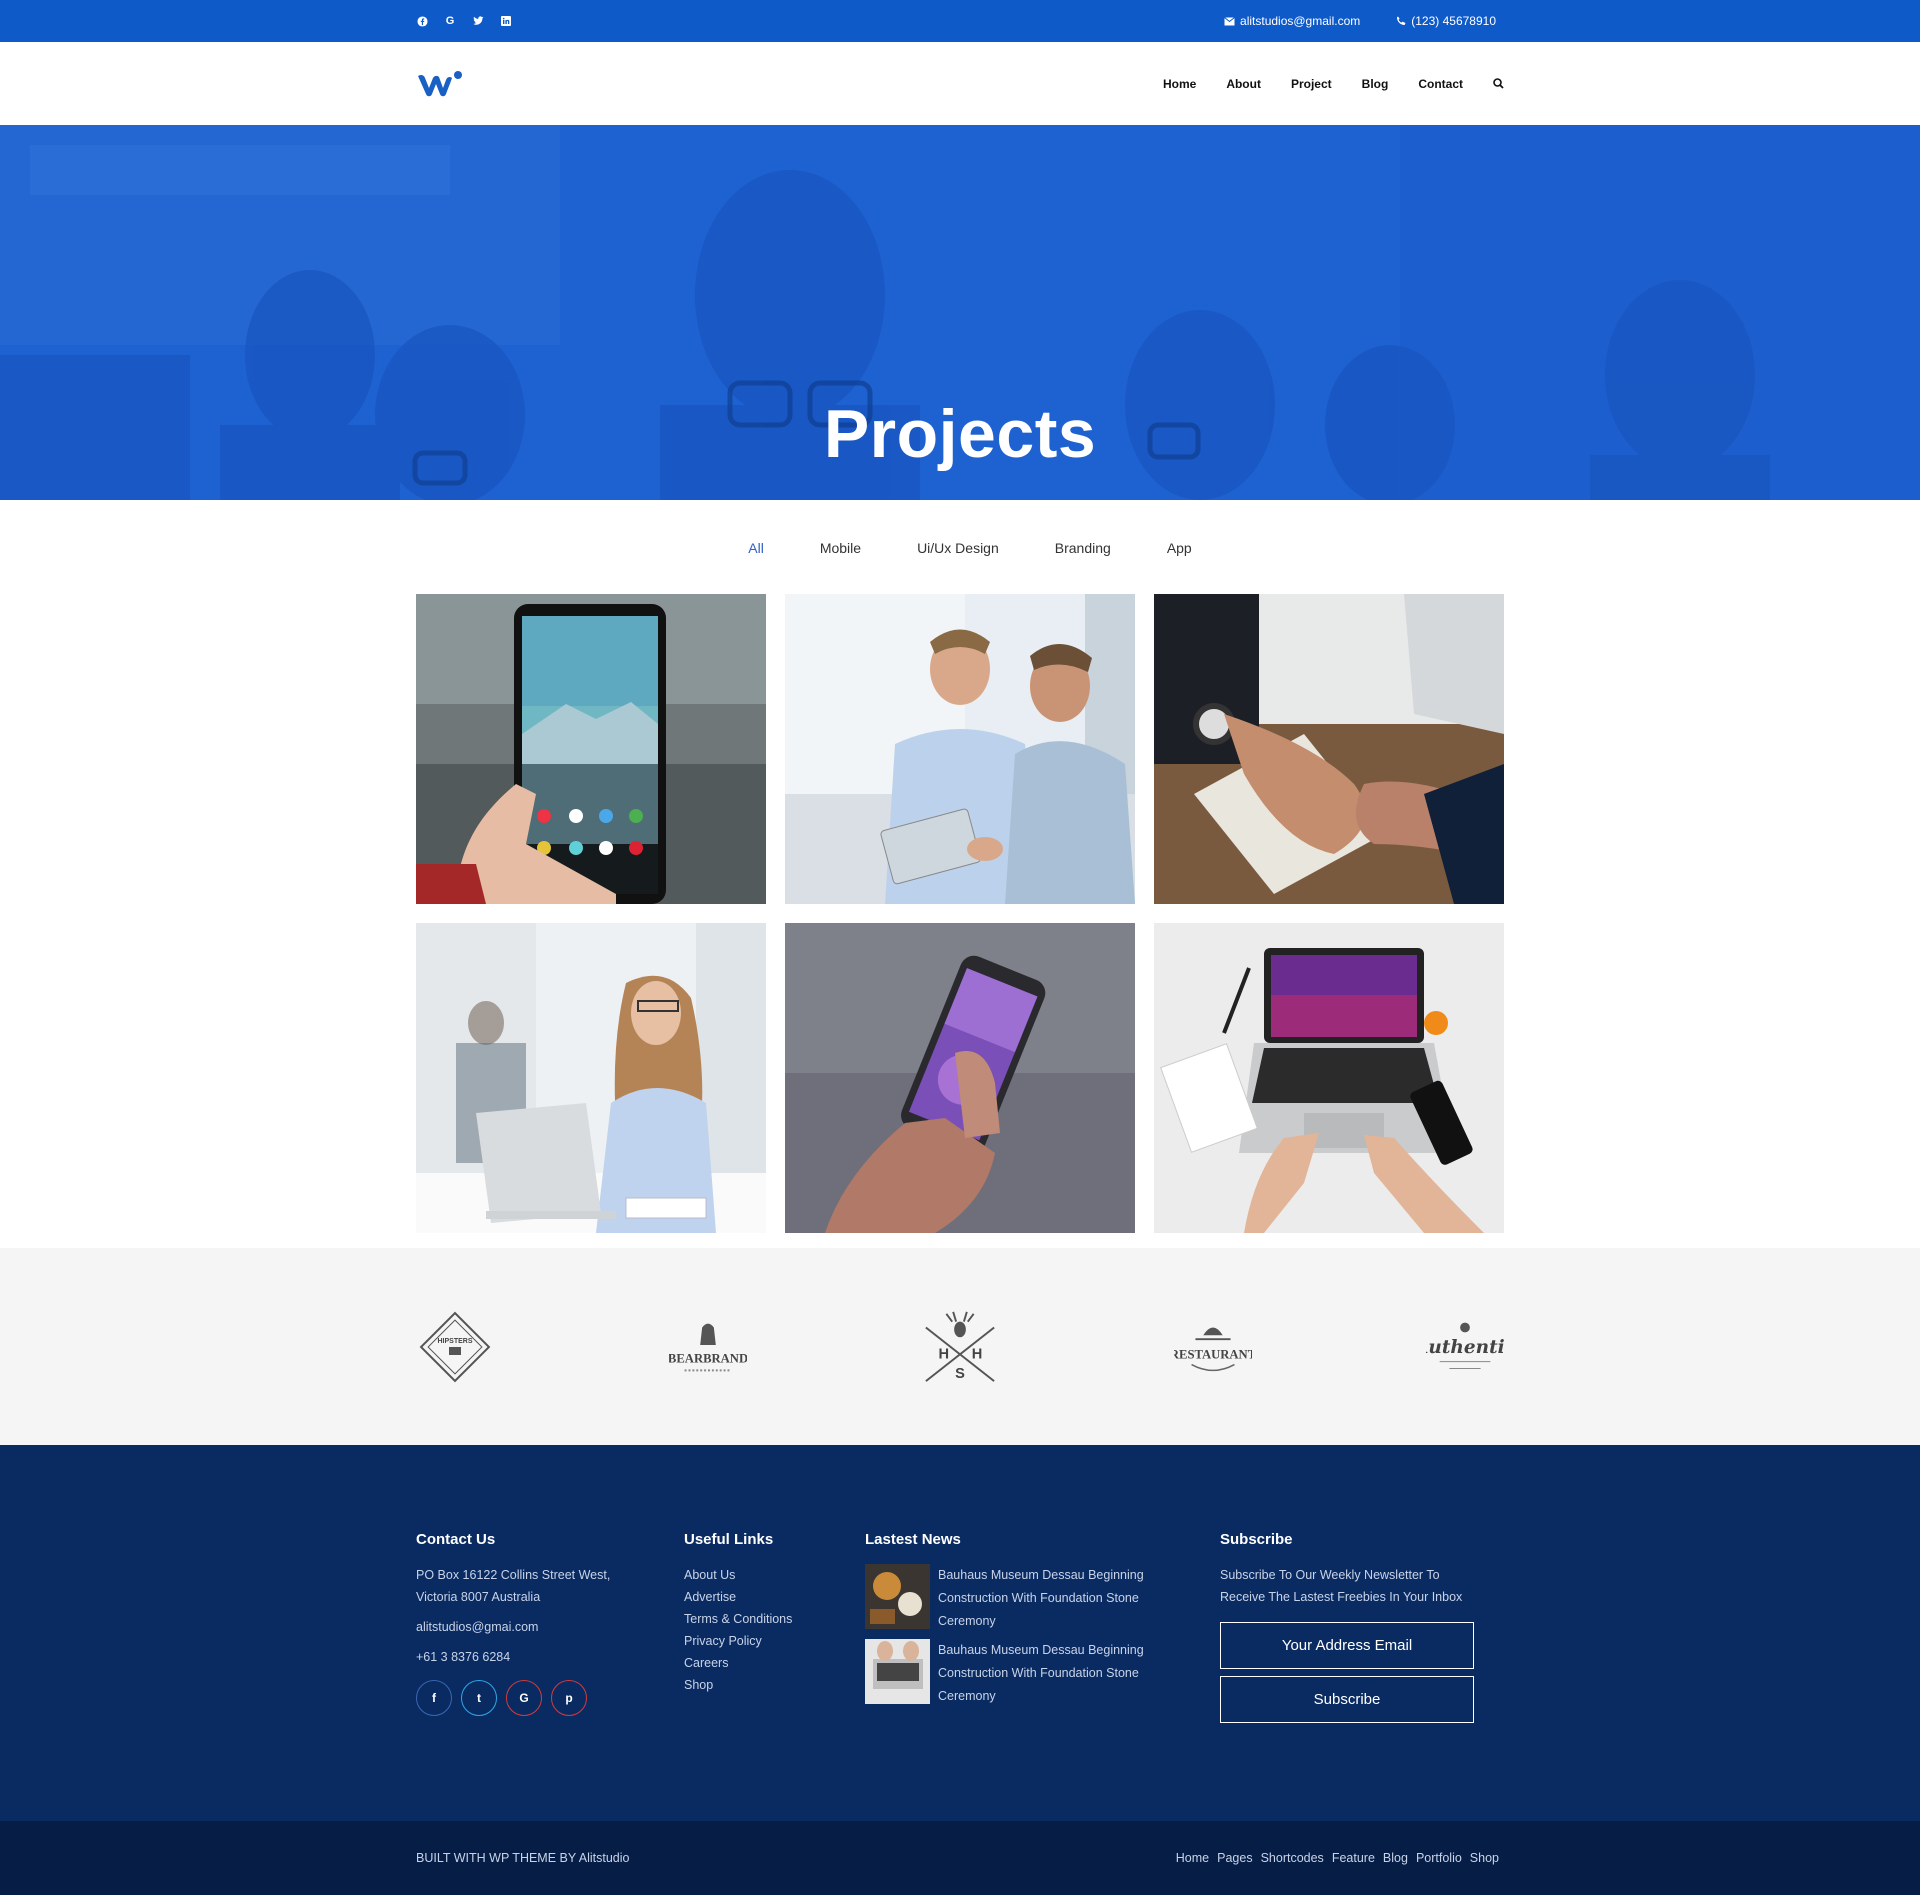 The width and height of the screenshot is (1920, 1904). What do you see at coordinates (774, 1685) in the screenshot?
I see `footer-link-shop: Shop` at bounding box center [774, 1685].